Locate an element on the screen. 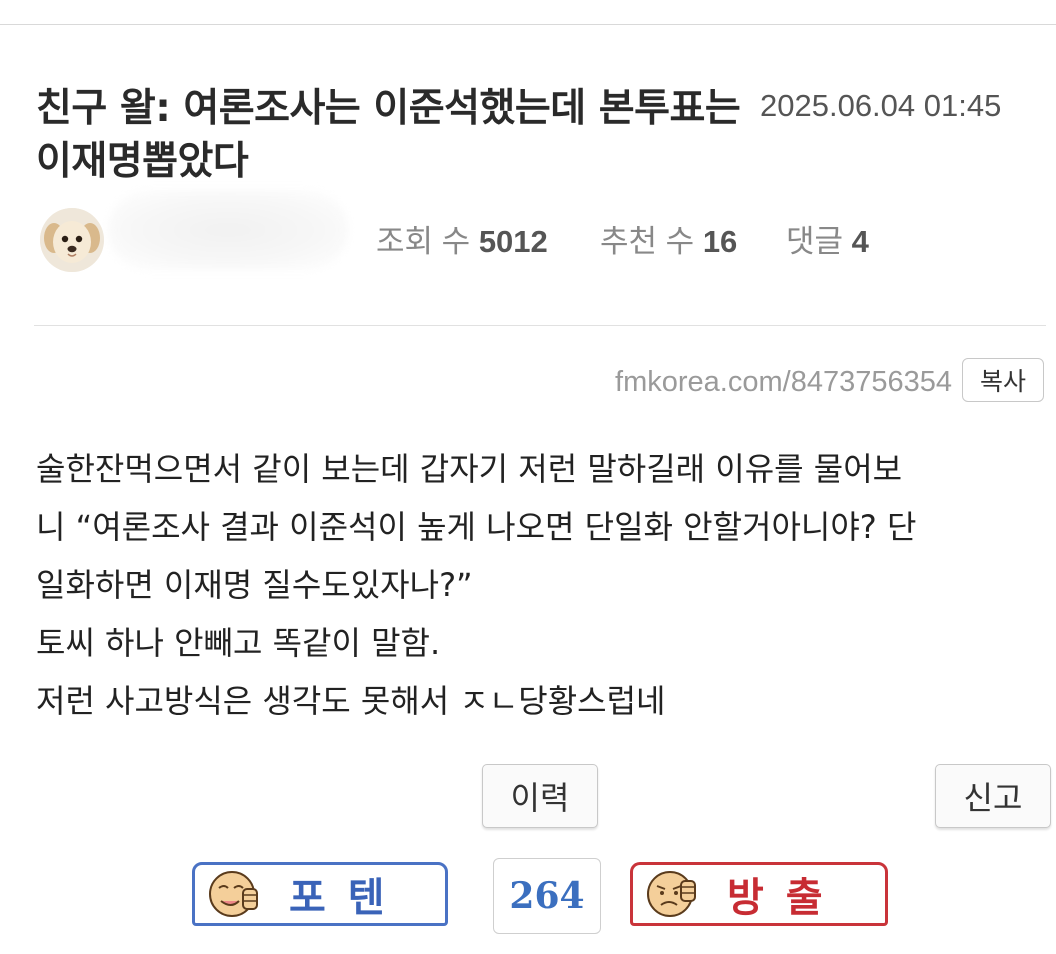 This screenshot has width=1056, height=954. views-label: 조회 수 is located at coordinates (423, 241).